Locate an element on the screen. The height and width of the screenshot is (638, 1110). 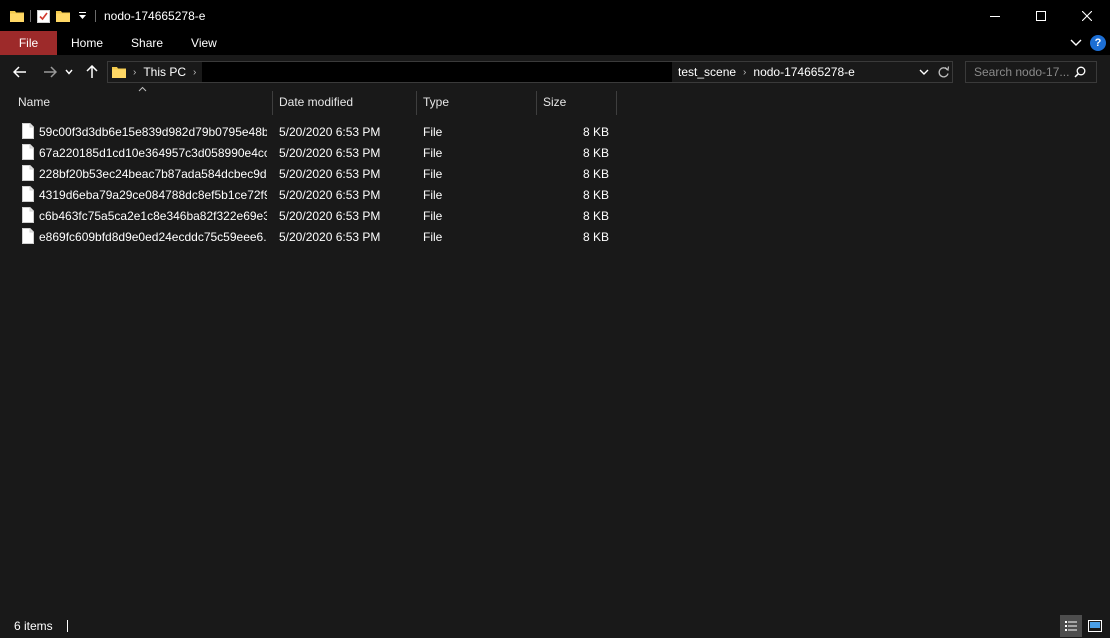
customize-toolbar-icon is located at coordinates (82, 15).